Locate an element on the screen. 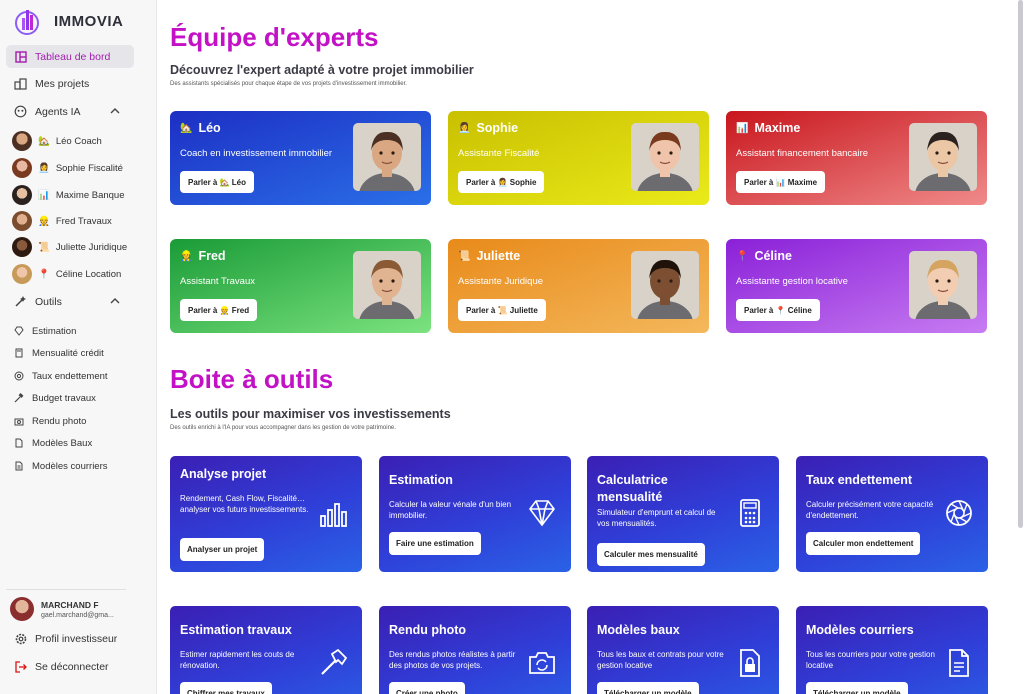 This screenshot has width=1024, height=694. sidebar-agent-leo: 🏡 Léo Coach is located at coordinates (57, 141).